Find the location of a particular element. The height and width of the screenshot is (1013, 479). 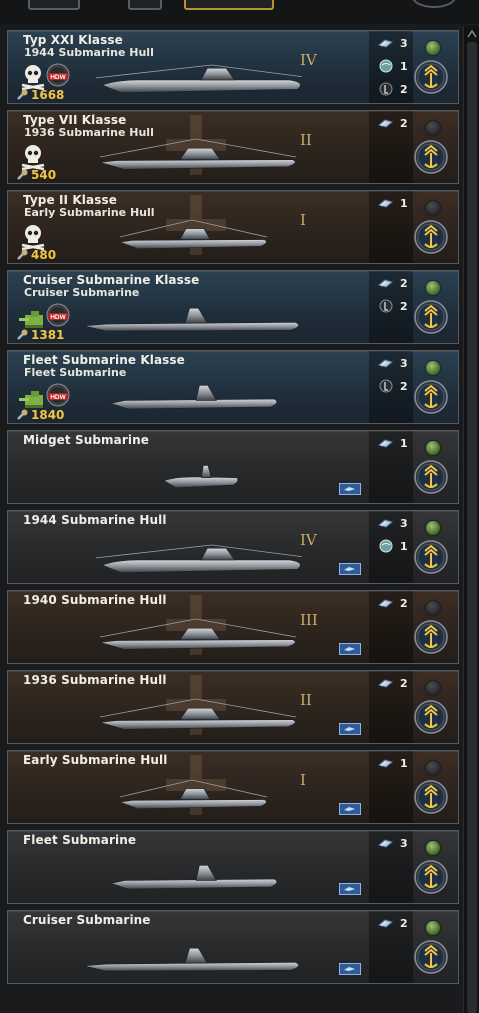

design-card-11: Cruiser Submarine 2 is located at coordinates (233, 947).